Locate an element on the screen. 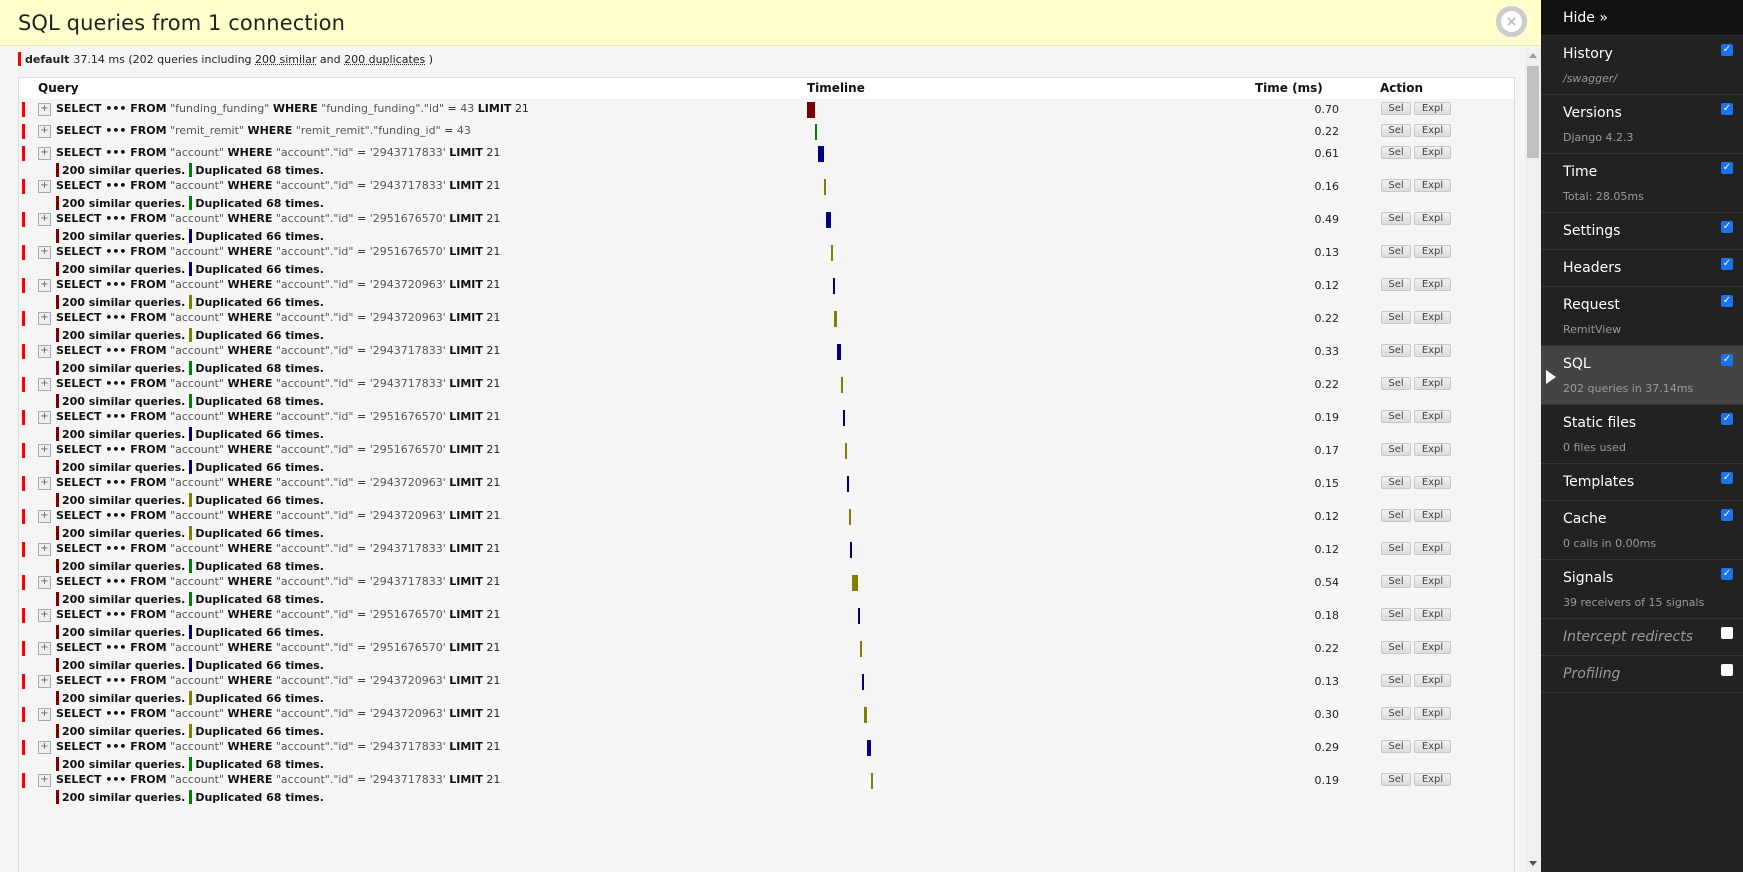  scrollbar-thumb is located at coordinates (1533, 112).